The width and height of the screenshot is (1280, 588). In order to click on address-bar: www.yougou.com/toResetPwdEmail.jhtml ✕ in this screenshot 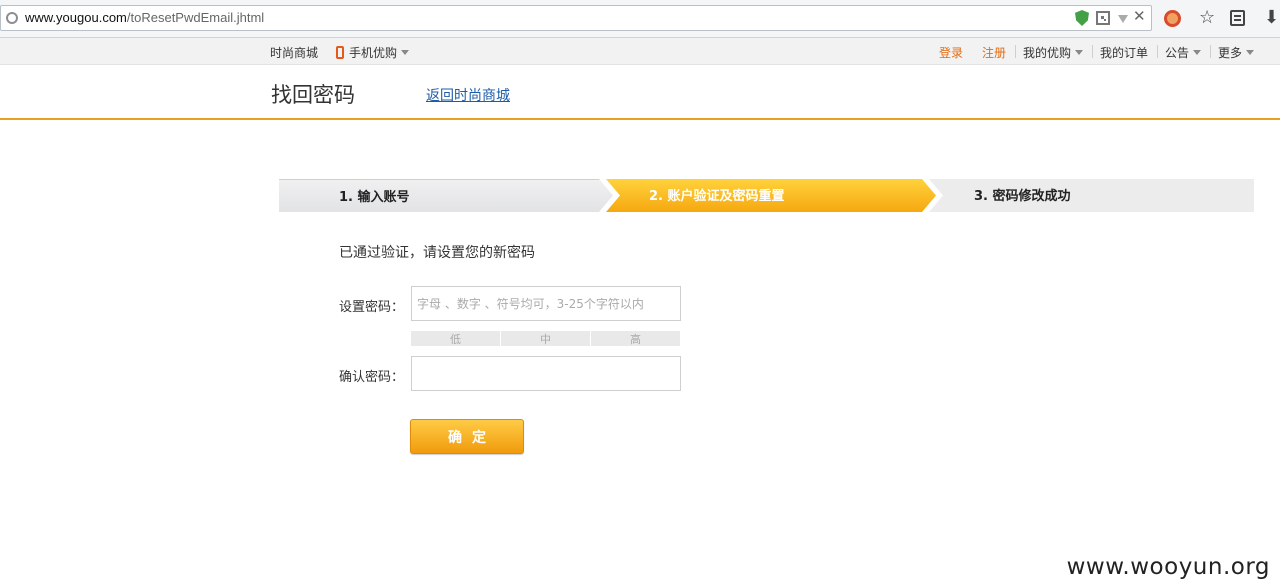, I will do `click(576, 18)`.